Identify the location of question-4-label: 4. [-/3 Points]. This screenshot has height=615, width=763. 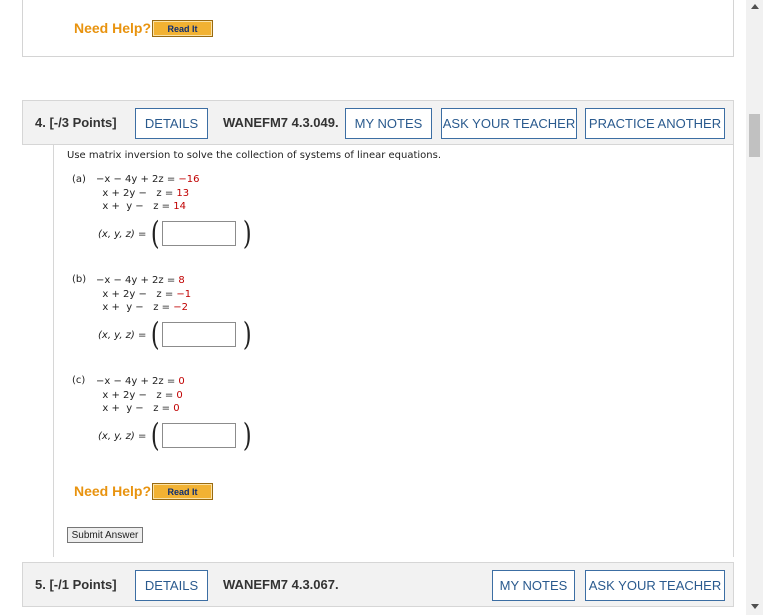
(76, 122).